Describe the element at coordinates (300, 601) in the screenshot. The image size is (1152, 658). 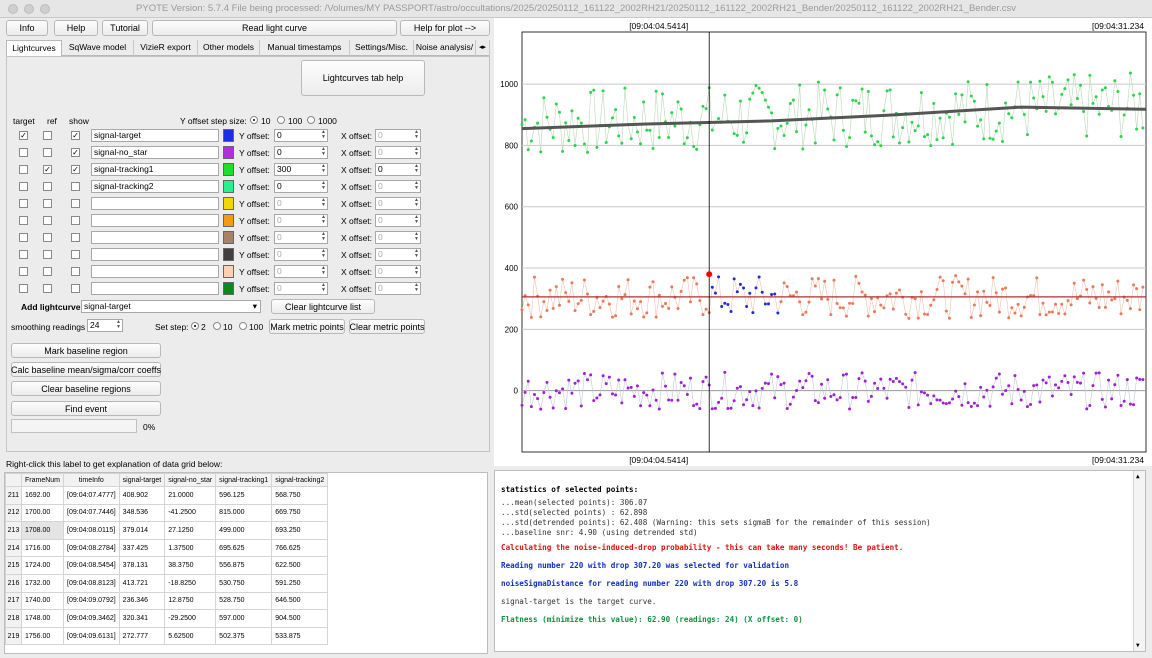
I see `table-cell: 646.500` at that location.